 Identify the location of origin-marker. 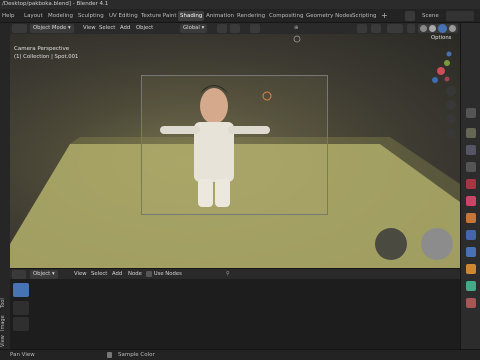
(297, 39).